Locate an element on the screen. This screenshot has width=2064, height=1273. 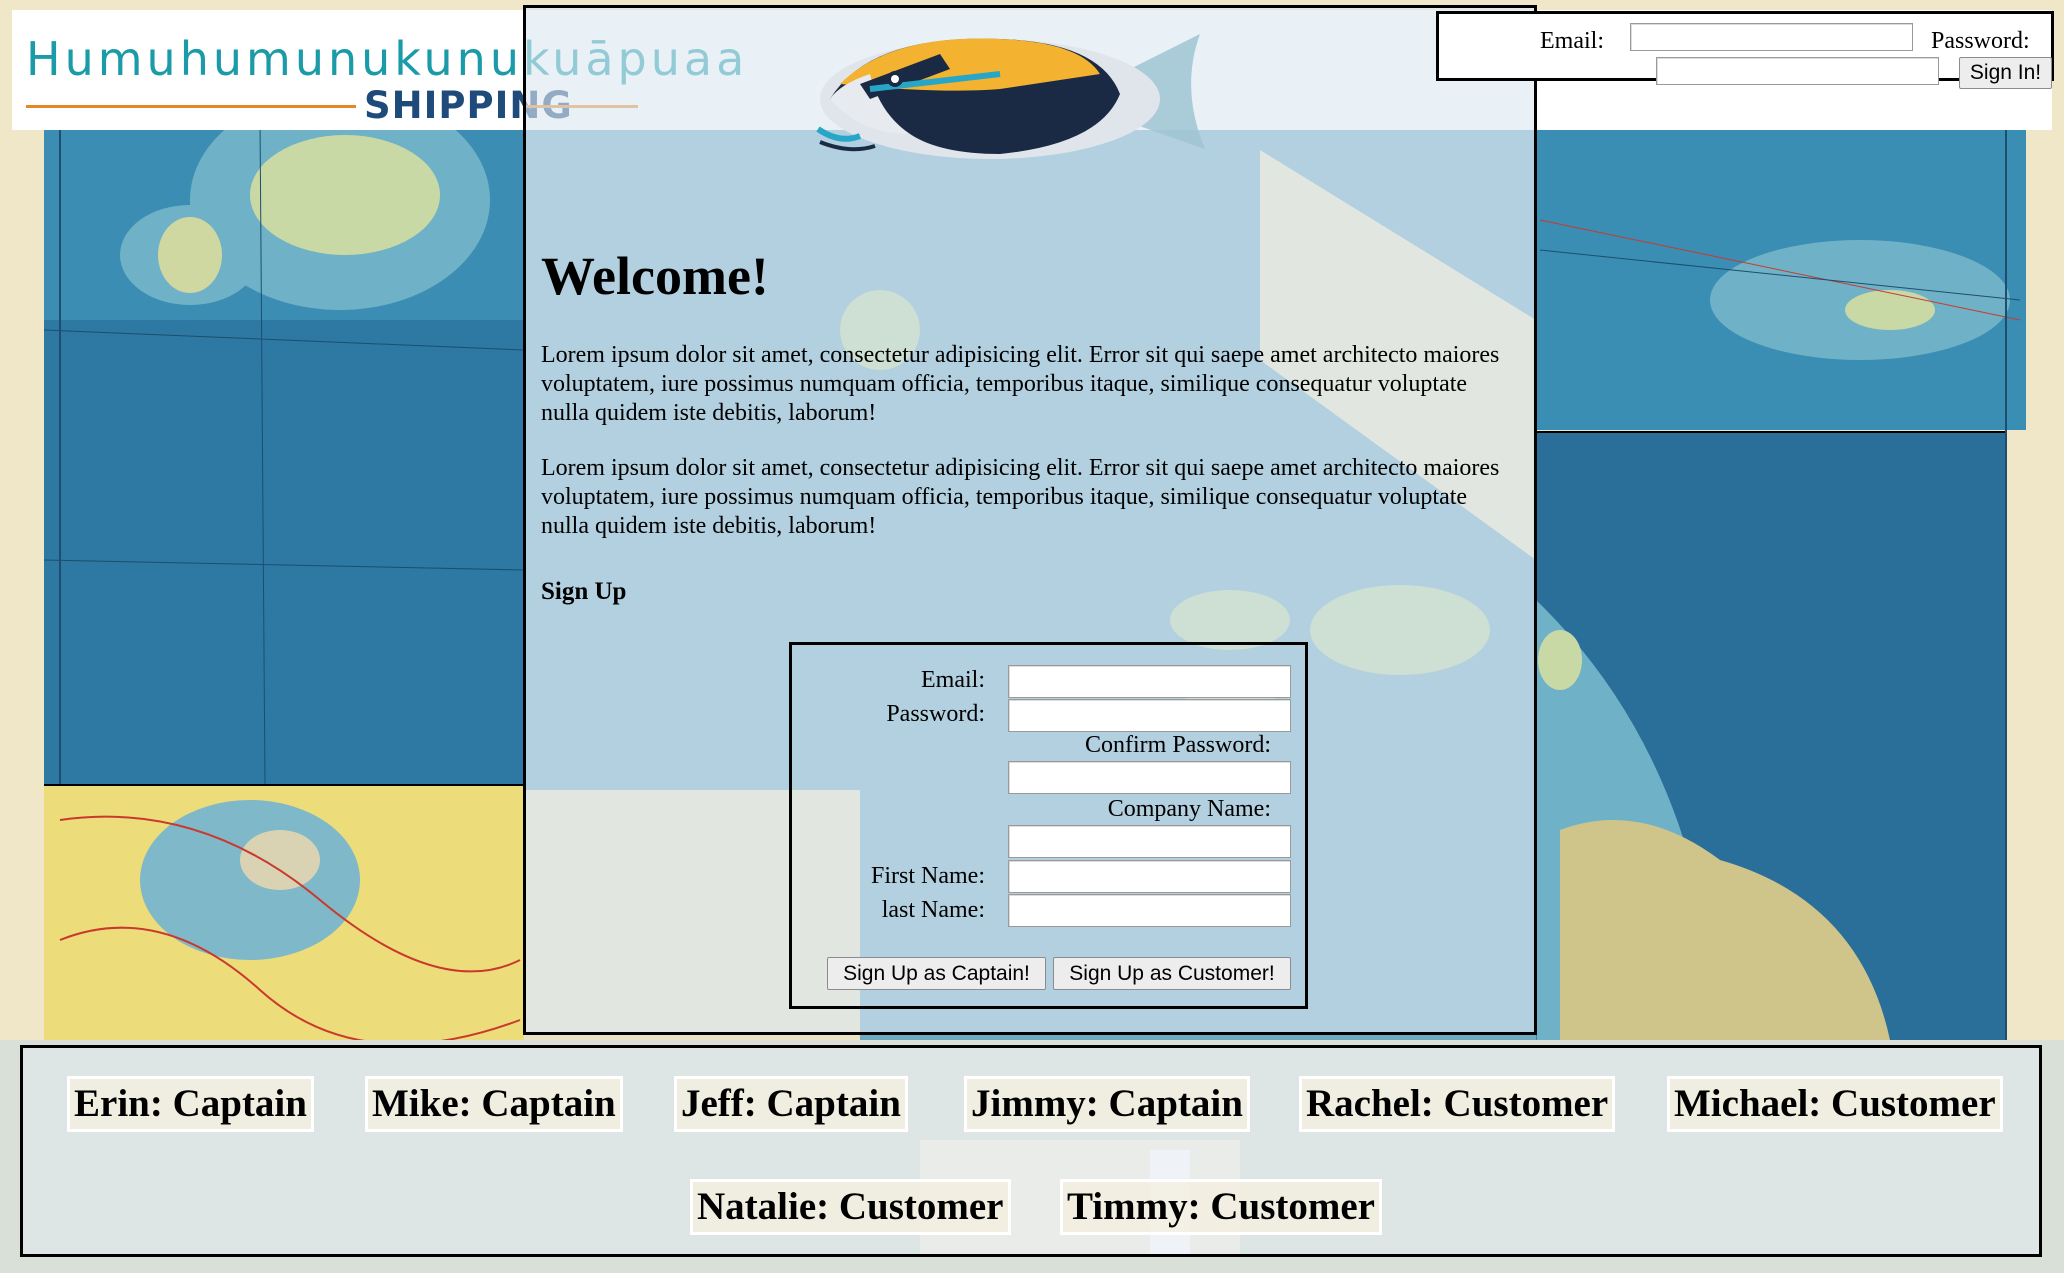
company-name-input is located at coordinates (1149, 841).